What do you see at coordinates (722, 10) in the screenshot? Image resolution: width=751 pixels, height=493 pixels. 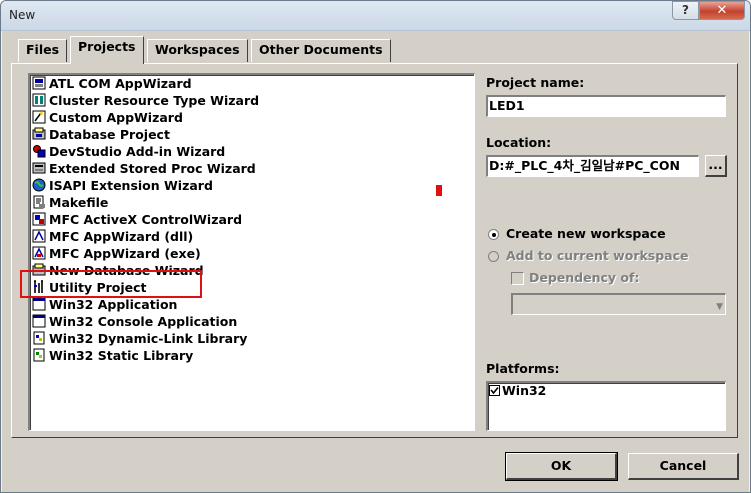 I see `close-button: ✕` at bounding box center [722, 10].